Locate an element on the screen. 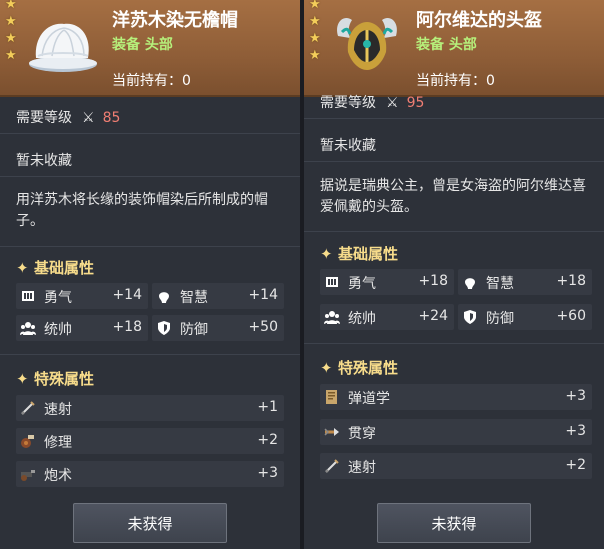 The width and height of the screenshot is (604, 549). item-description: 据说是瑞典公主，曾是女海盗的阿尔维达喜爱佩戴的头盔。 is located at coordinates (453, 196).